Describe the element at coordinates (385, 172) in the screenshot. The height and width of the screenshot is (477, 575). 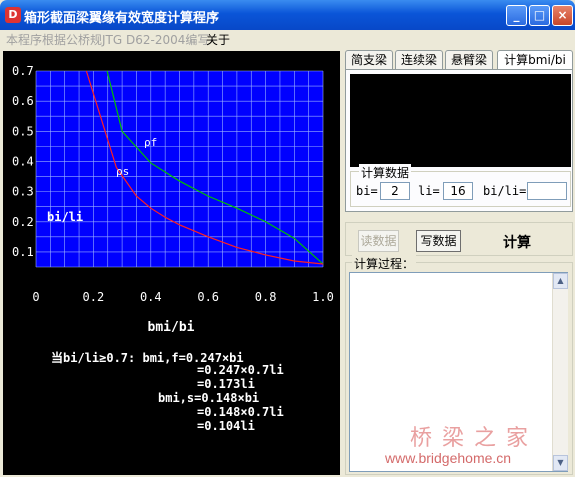
I see `calc-data-title: 计算数据` at that location.